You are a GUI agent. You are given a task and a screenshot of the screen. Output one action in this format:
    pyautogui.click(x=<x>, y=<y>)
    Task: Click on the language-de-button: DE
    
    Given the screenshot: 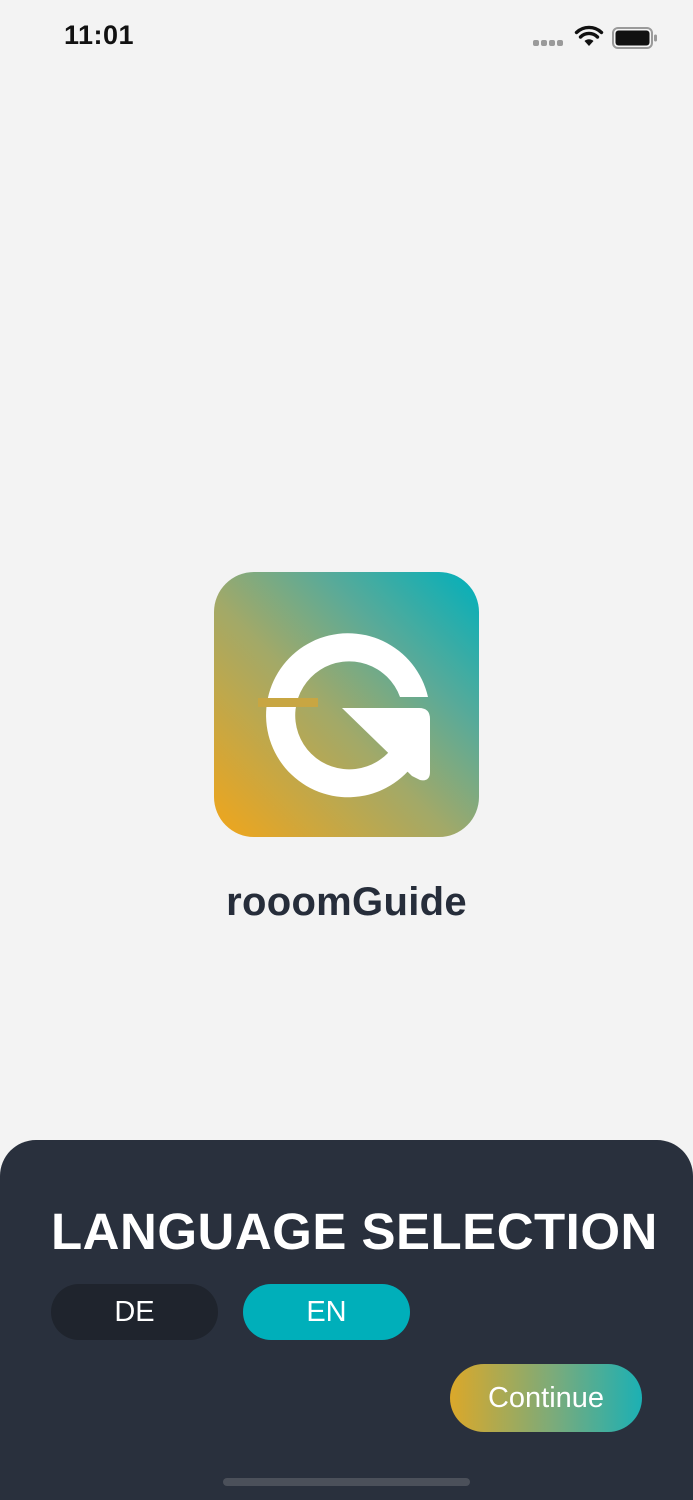 What is the action you would take?
    pyautogui.click(x=134, y=1312)
    